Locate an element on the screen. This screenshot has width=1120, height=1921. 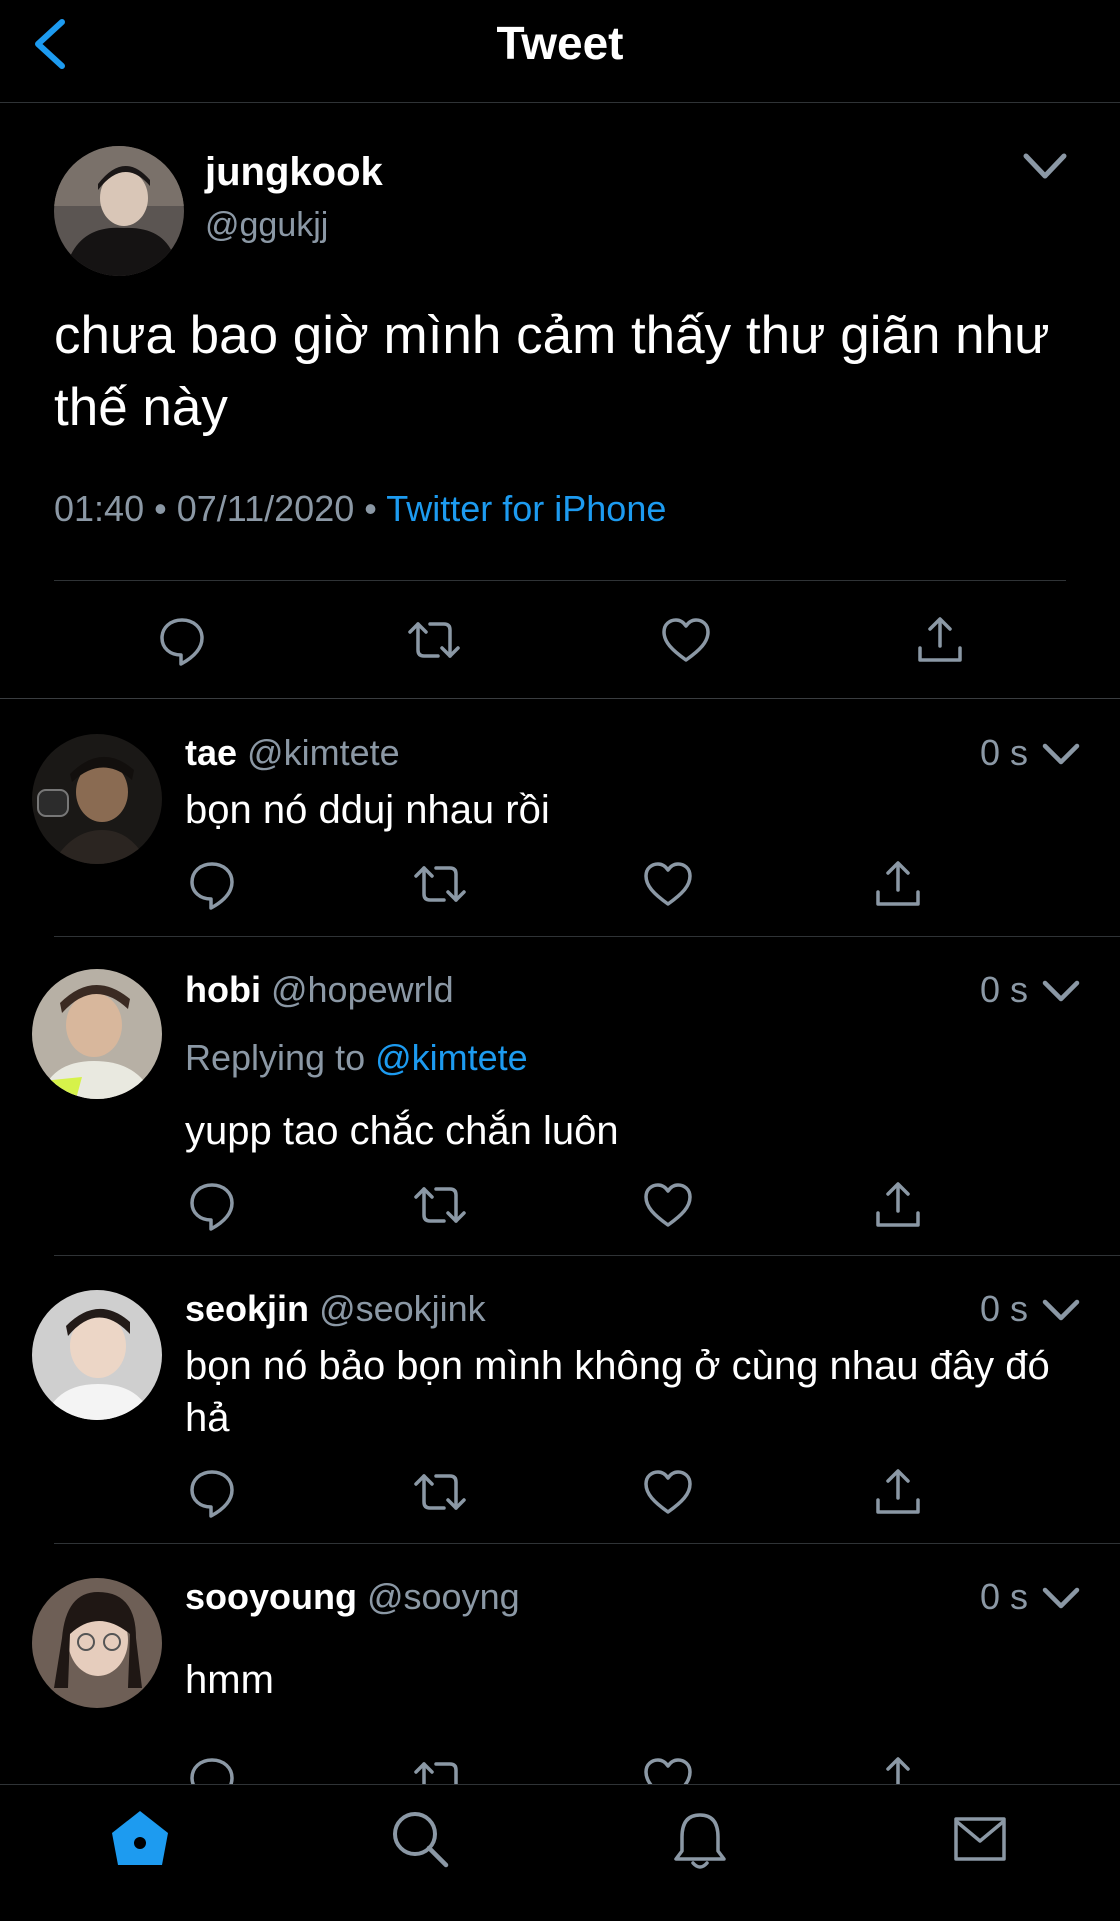
reply-author-name: sooyoung is located at coordinates (271, 1596).